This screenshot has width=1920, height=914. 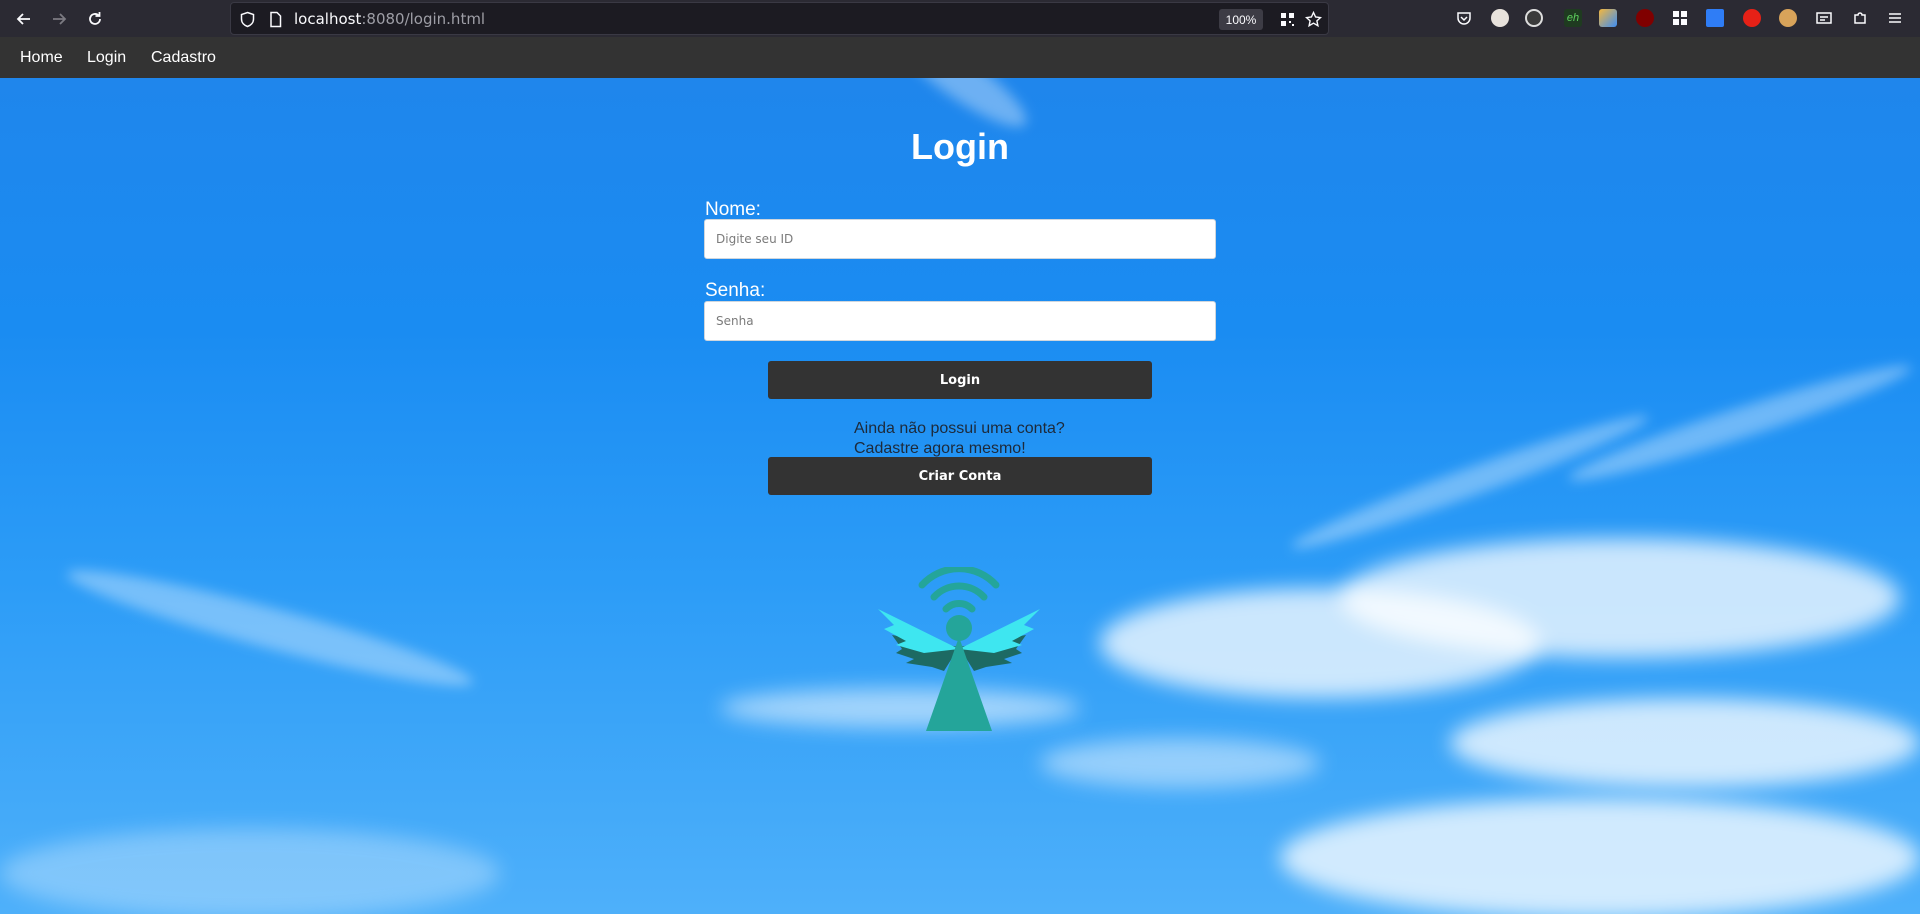 I want to click on extension-panda-icon, so click(x=1534, y=18).